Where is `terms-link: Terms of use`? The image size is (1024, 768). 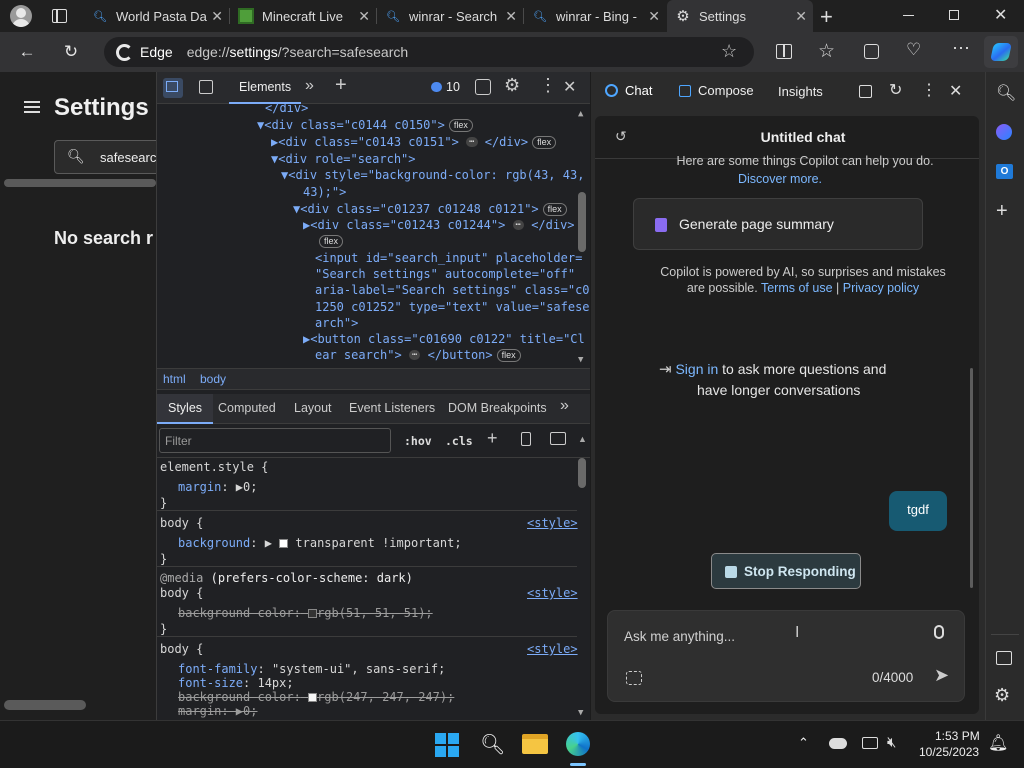
terms-link: Terms of use is located at coordinates (797, 288).